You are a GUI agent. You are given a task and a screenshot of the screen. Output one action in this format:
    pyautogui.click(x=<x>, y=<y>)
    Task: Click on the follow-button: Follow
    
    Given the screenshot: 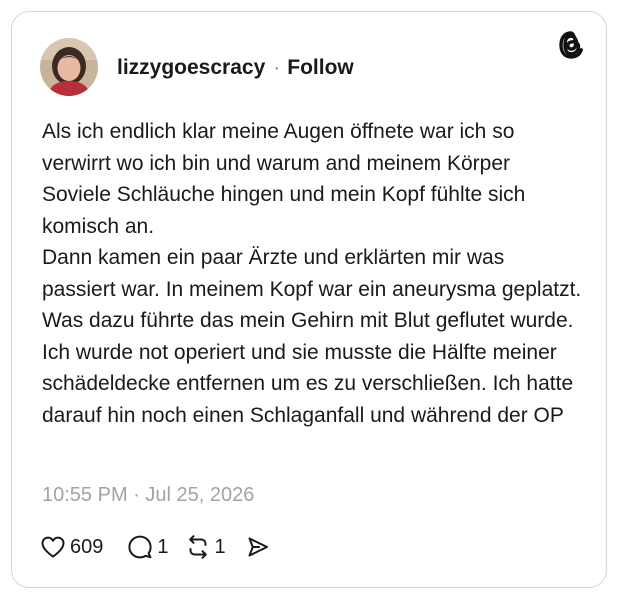 What is the action you would take?
    pyautogui.click(x=320, y=67)
    